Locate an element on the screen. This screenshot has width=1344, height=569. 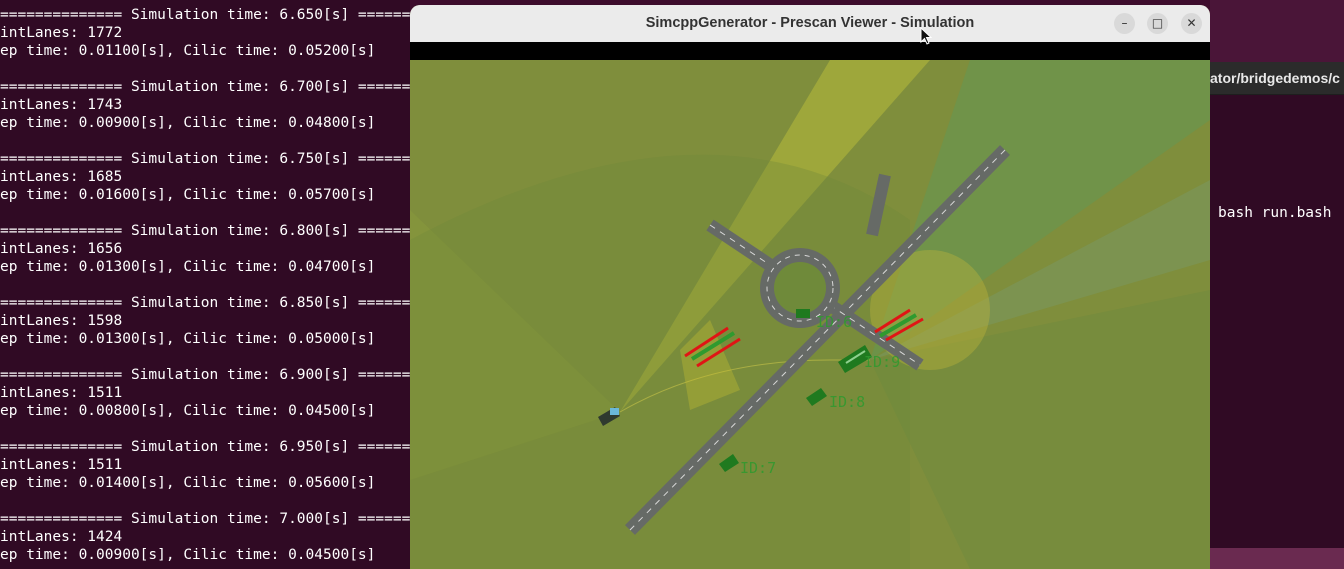
terminal-right-header: ator/bridgedemos/c is located at coordinates (1277, 78).